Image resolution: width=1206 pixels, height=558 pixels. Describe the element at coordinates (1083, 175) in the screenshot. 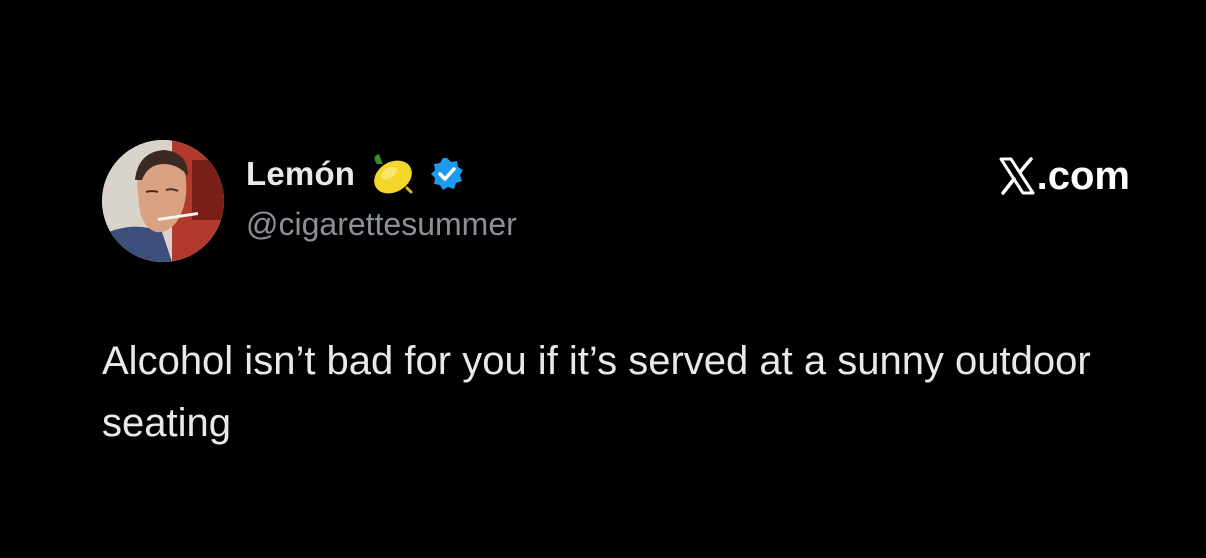

I see `source-domain-text: .com` at that location.